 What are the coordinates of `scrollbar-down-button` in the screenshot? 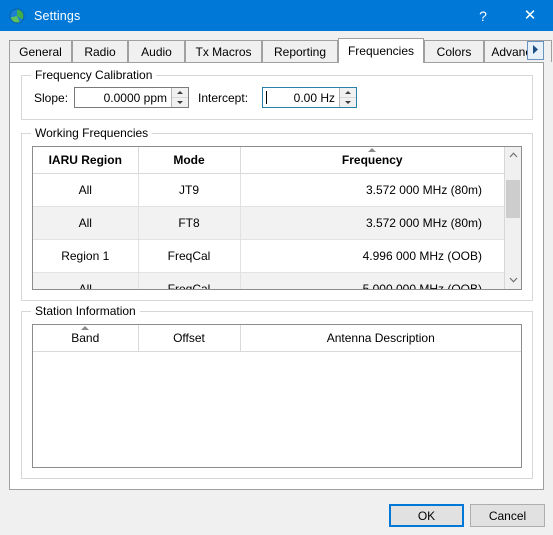 It's located at (513, 280).